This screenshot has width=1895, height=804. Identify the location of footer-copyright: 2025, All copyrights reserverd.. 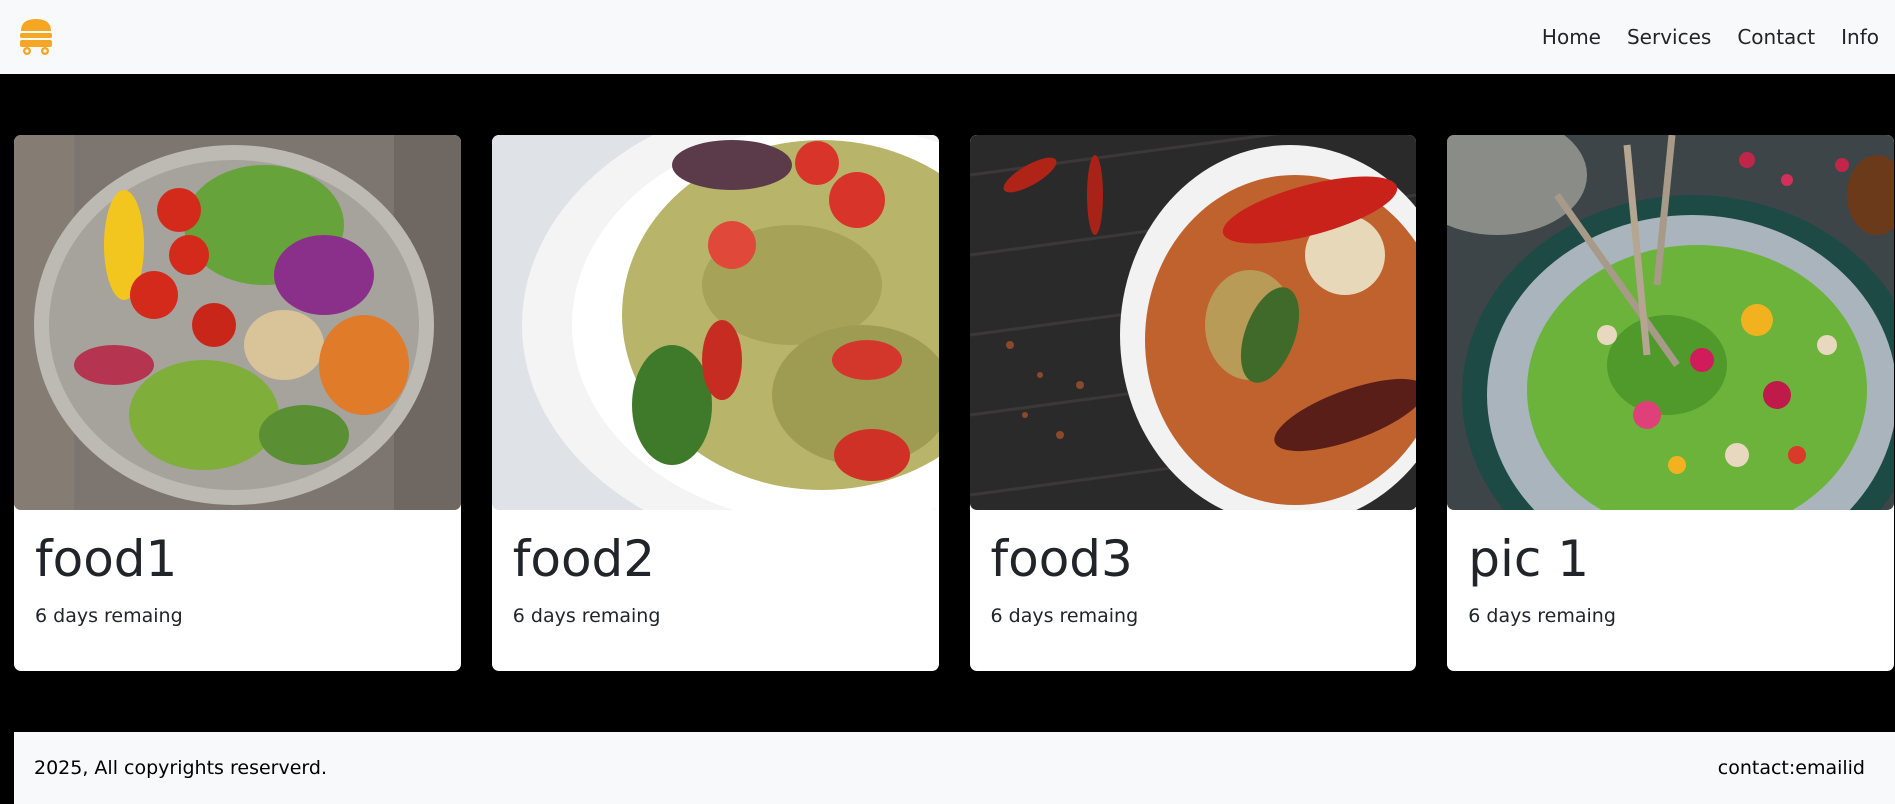
(180, 768).